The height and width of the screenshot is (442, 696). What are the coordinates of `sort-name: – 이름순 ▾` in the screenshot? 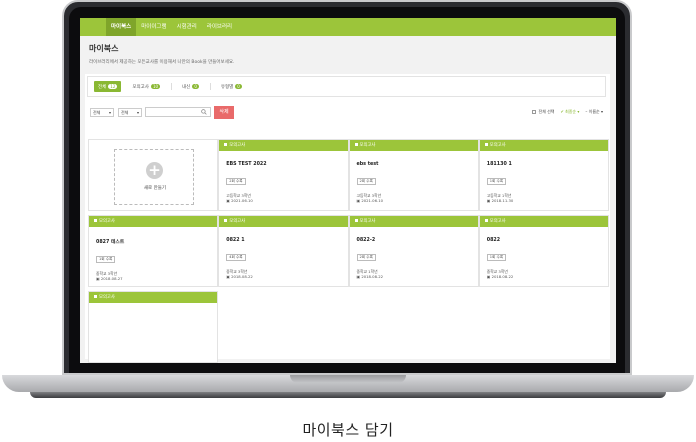 It's located at (594, 112).